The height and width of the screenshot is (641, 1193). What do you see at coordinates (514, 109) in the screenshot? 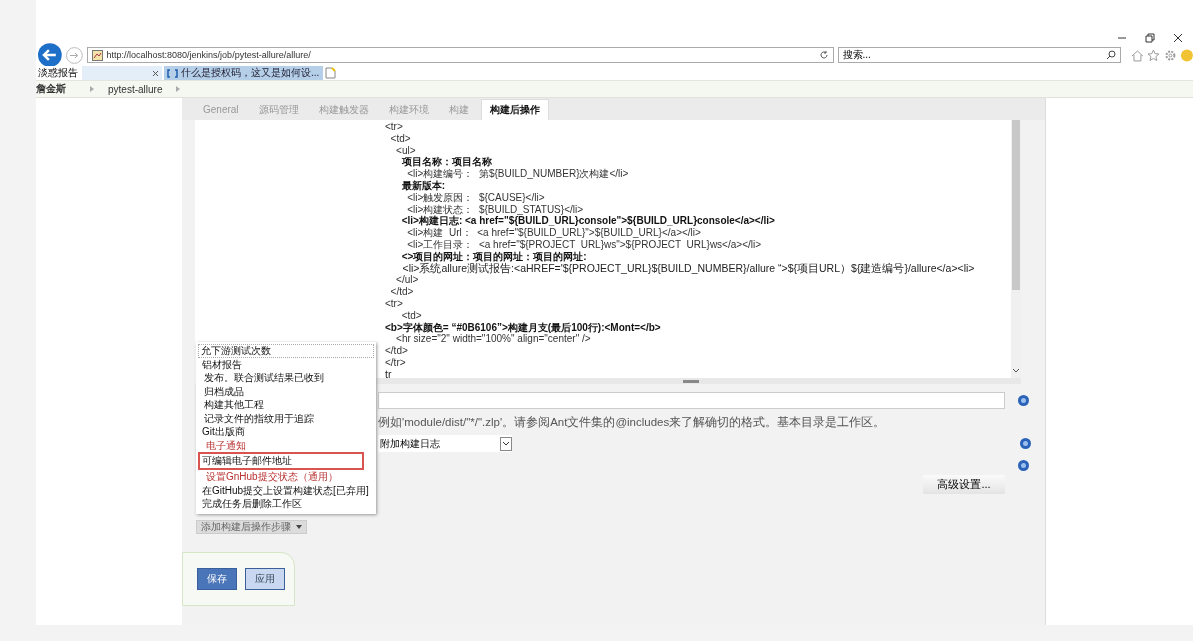
I see `config-tab: 构建后操作` at bounding box center [514, 109].